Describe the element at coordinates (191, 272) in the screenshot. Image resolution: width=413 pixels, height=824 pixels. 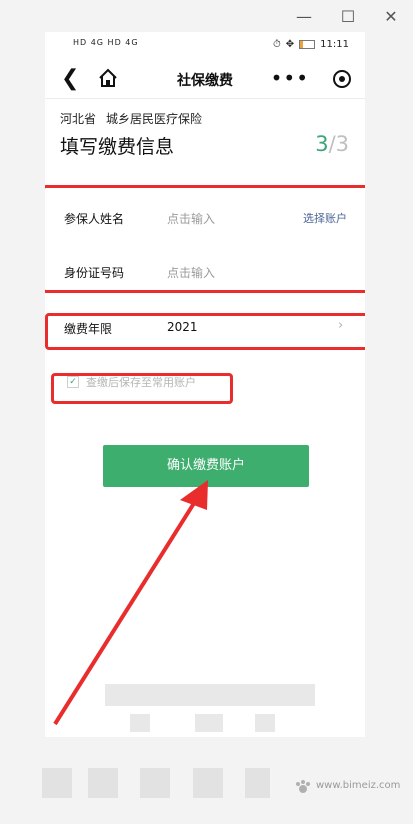
I see `id-input: 点击输入` at that location.